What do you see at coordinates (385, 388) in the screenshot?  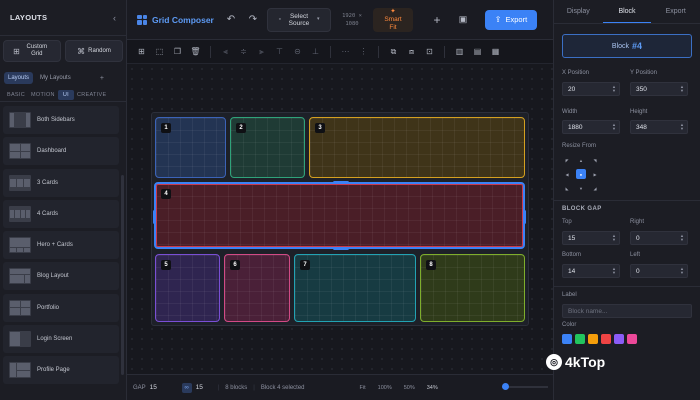 I see `zoom-100-button: 100%` at bounding box center [385, 388].